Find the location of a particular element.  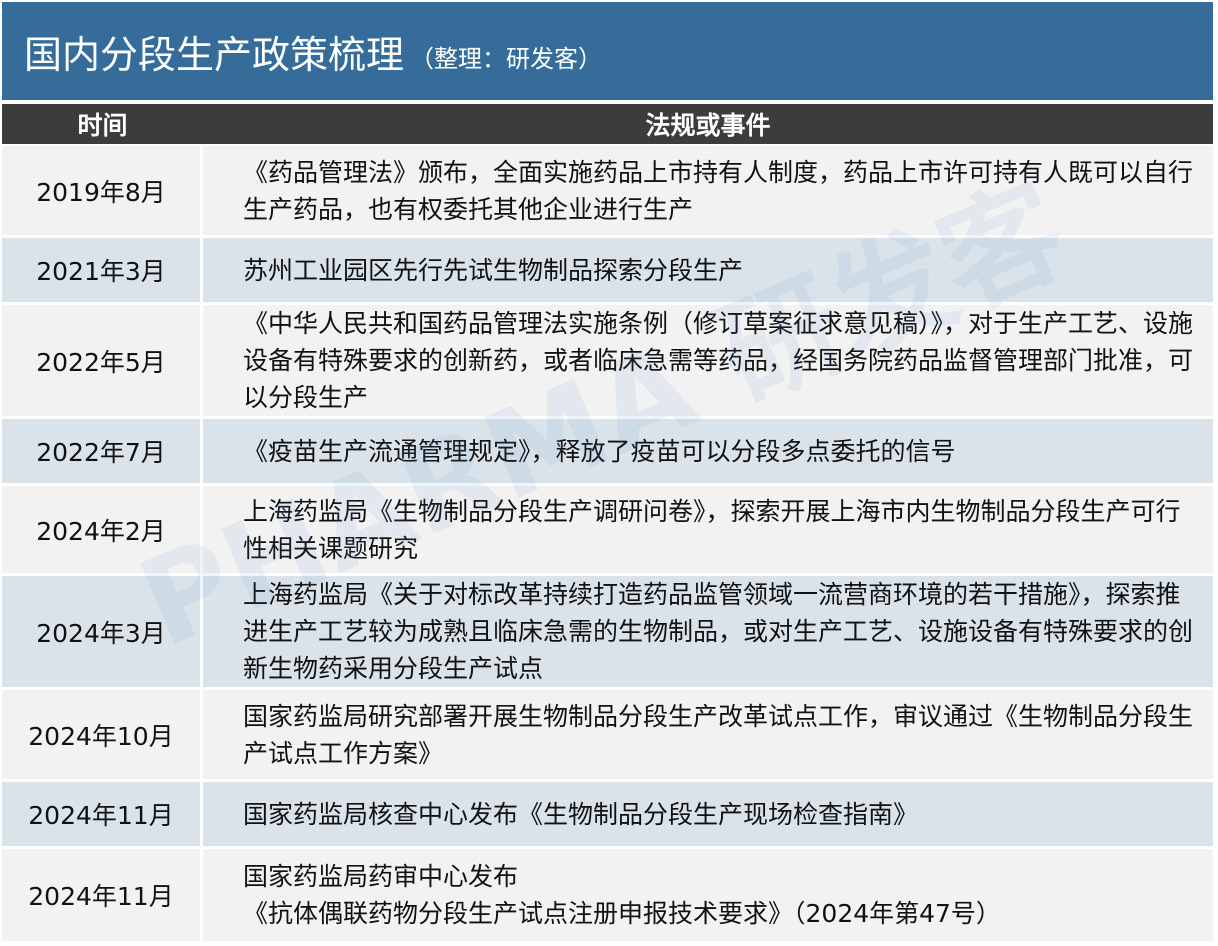

title-bar: 国内分段生产政策梳理 （整理：研发客） is located at coordinates (607, 51).